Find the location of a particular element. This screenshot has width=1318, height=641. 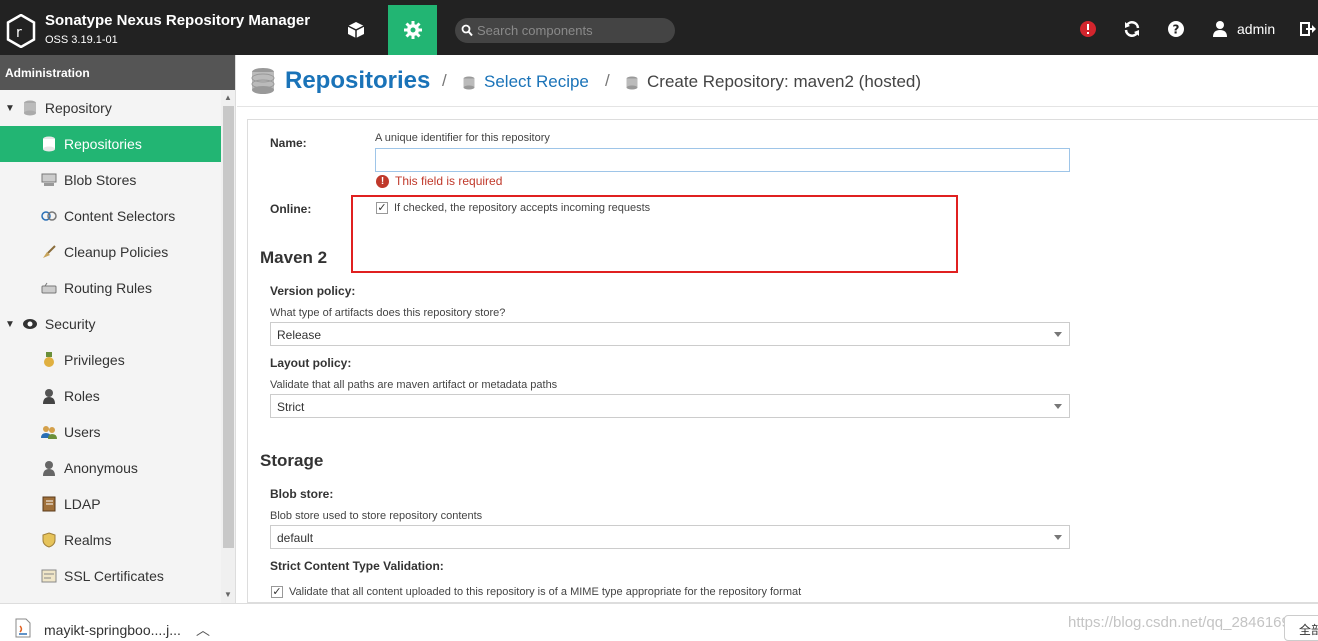

strict-validation-label: Strict Content Type Validation: is located at coordinates (357, 566).